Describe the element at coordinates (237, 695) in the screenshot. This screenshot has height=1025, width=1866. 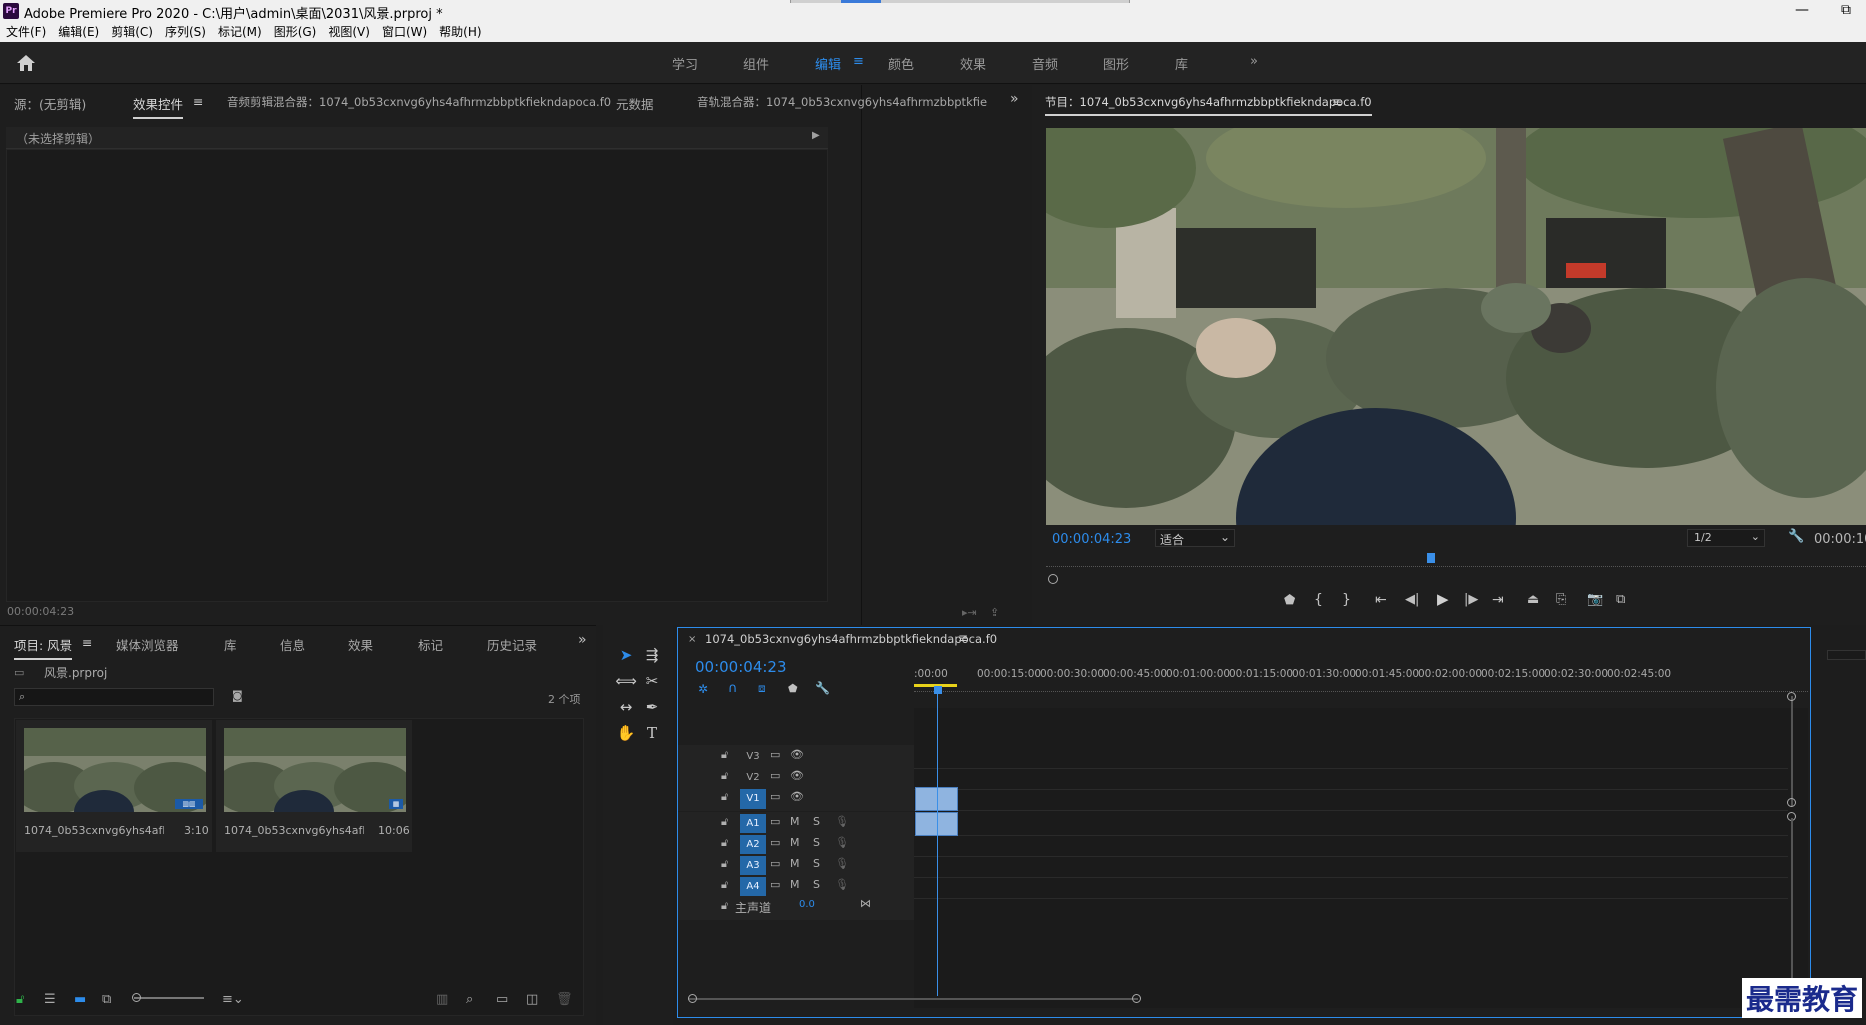
I see `new-search-bin-icon: ◙` at that location.